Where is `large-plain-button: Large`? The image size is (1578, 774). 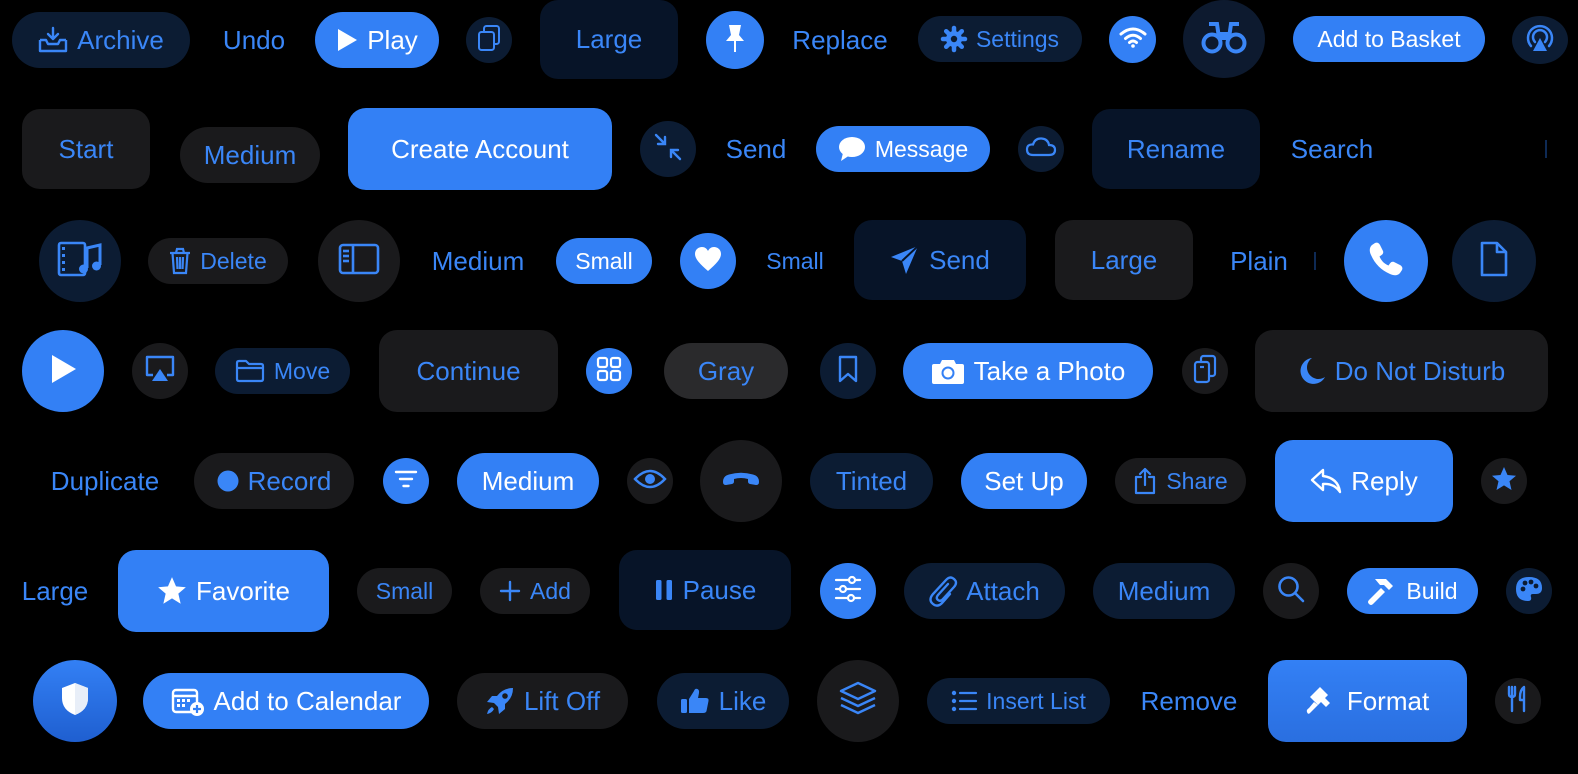 large-plain-button: Large is located at coordinates (55, 591).